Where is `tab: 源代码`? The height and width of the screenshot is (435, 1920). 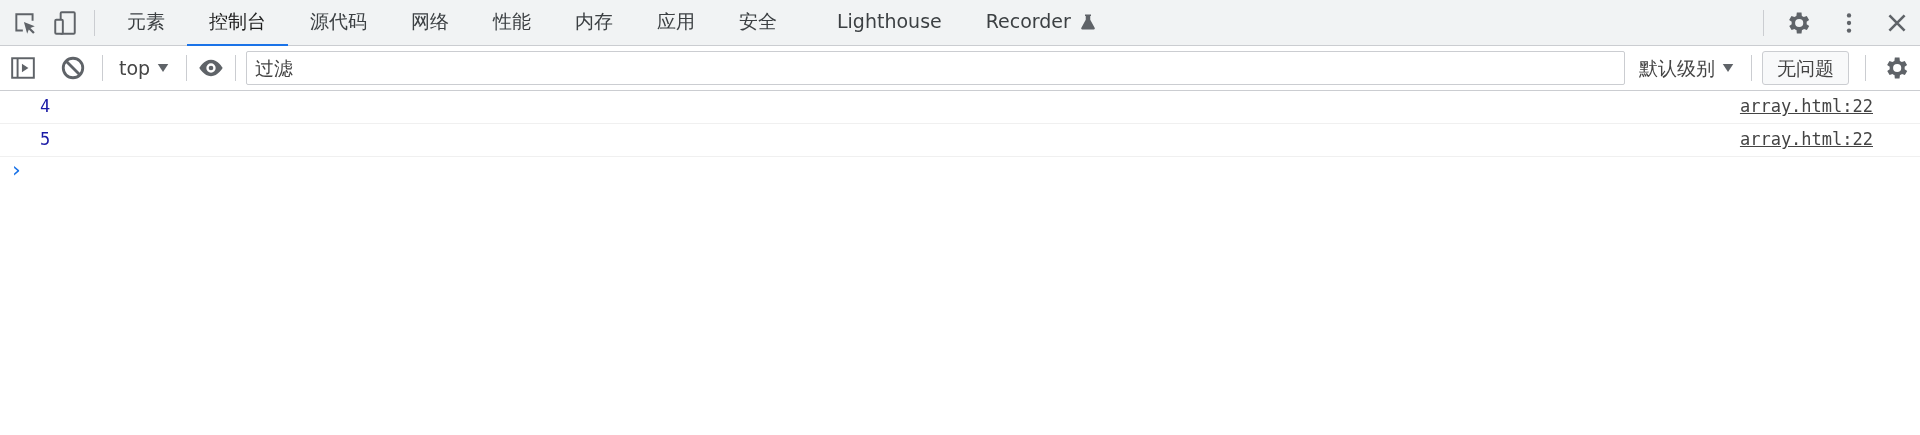
tab: 源代码 is located at coordinates (338, 23).